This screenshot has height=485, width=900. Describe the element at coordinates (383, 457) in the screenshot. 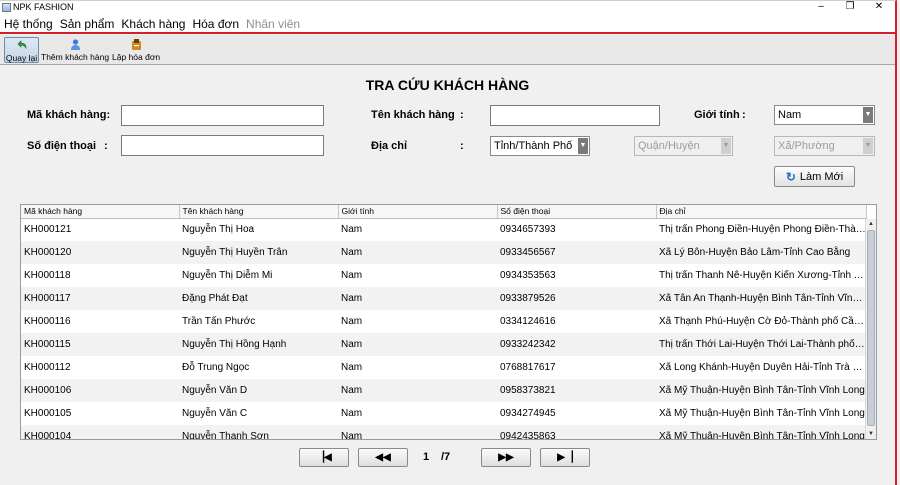

I see `previous-page-button: ◀◀` at that location.